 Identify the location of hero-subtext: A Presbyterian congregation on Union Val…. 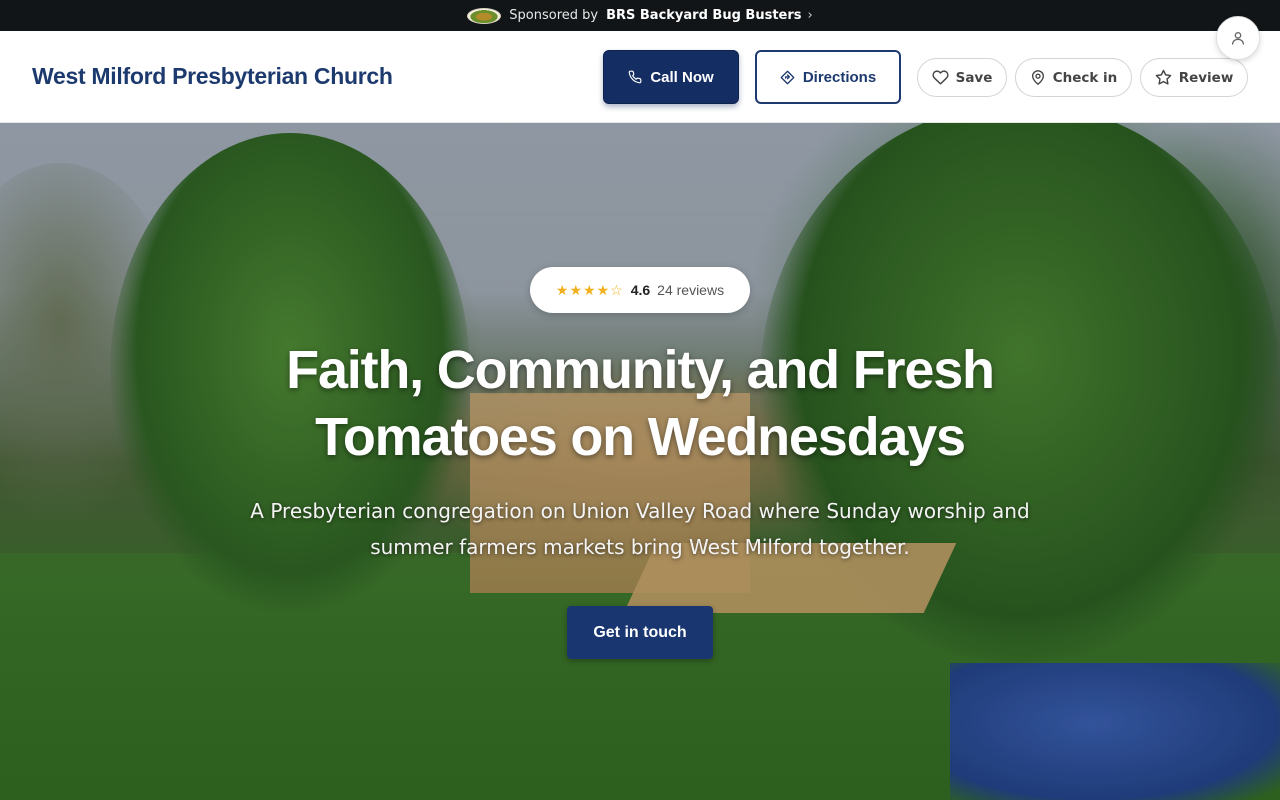
(640, 529).